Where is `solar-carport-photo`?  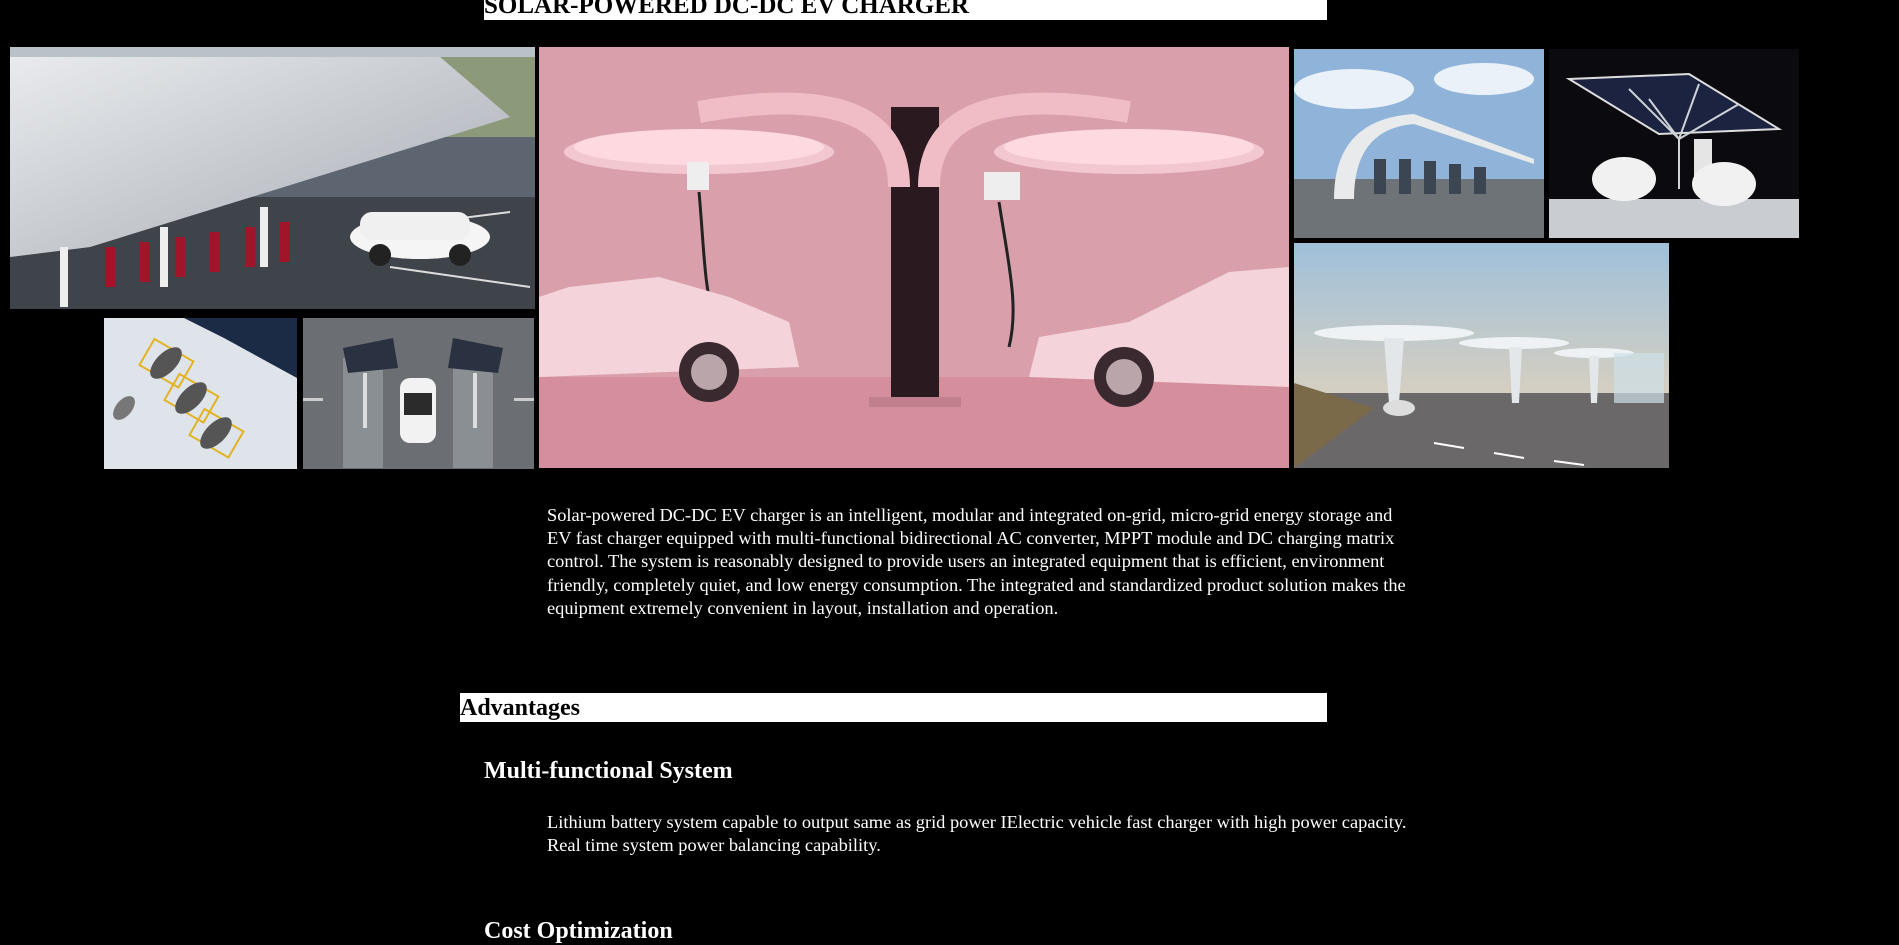
solar-carport-photo is located at coordinates (272, 178).